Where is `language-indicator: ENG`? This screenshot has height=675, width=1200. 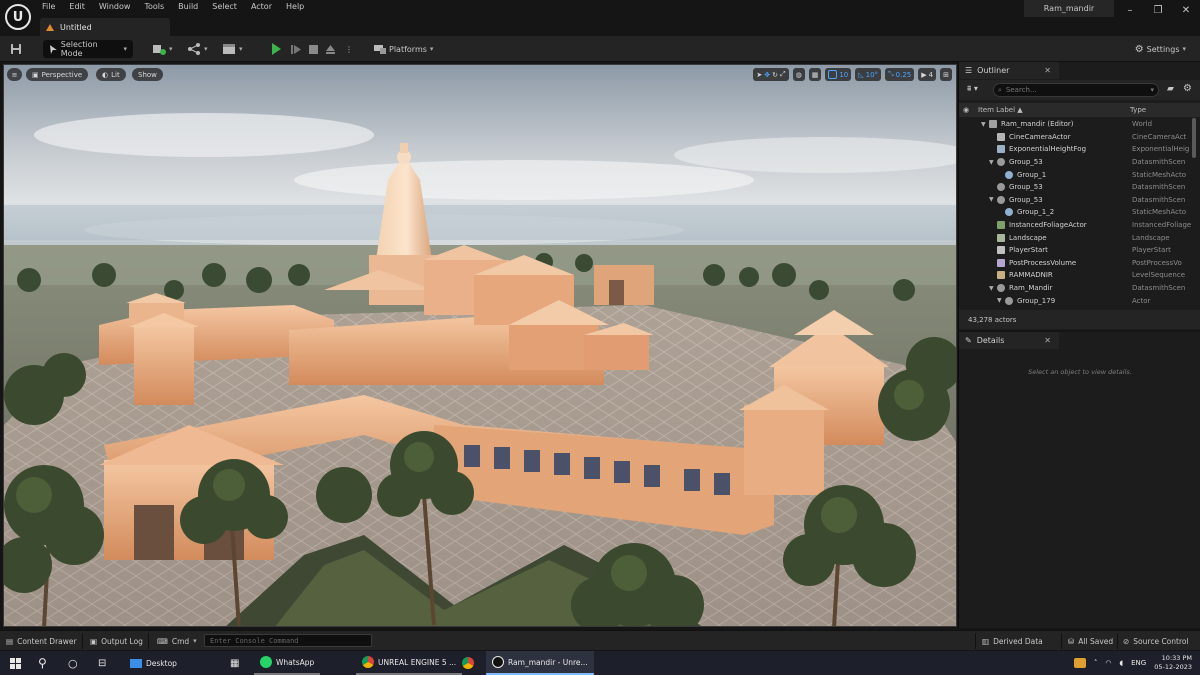 language-indicator: ENG is located at coordinates (1138, 663).